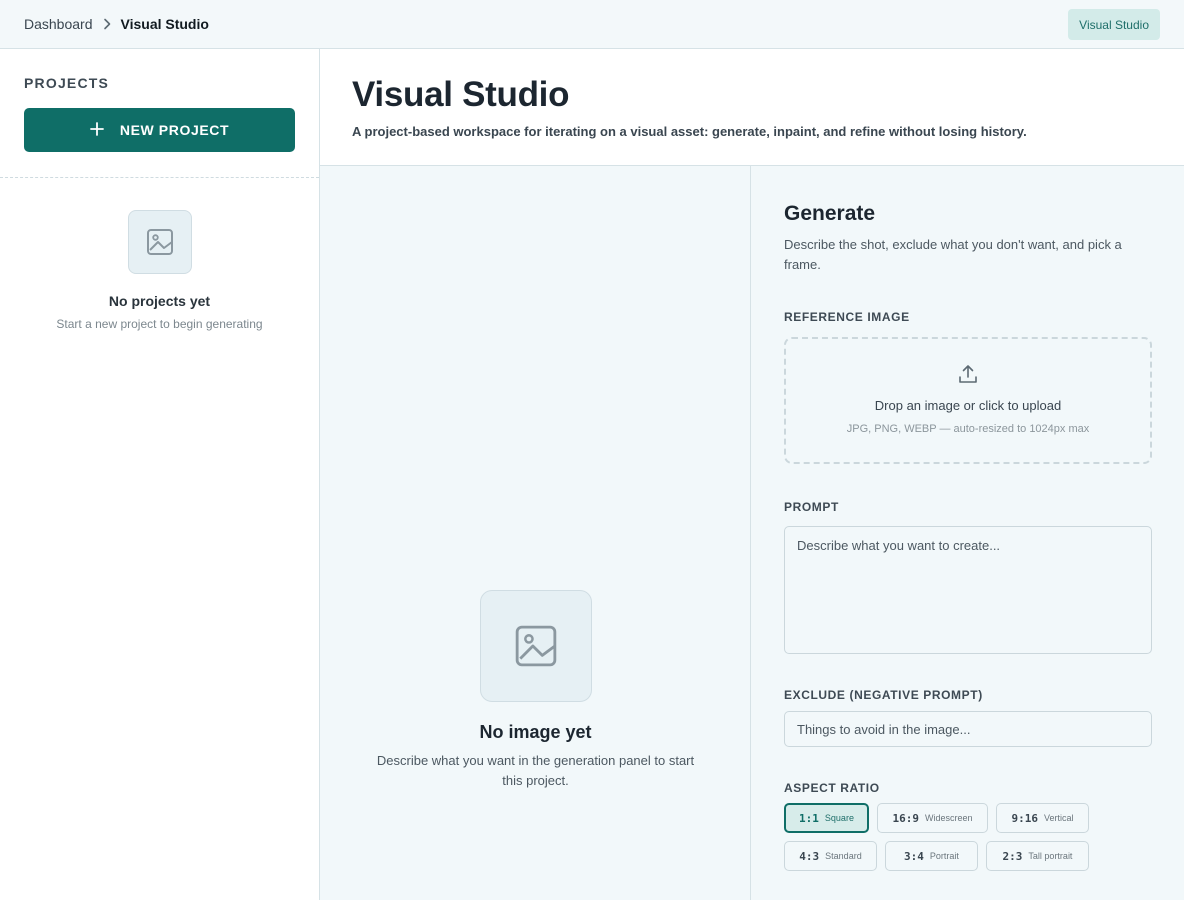 The image size is (1184, 900). I want to click on ratio-code: 3:4, so click(914, 856).